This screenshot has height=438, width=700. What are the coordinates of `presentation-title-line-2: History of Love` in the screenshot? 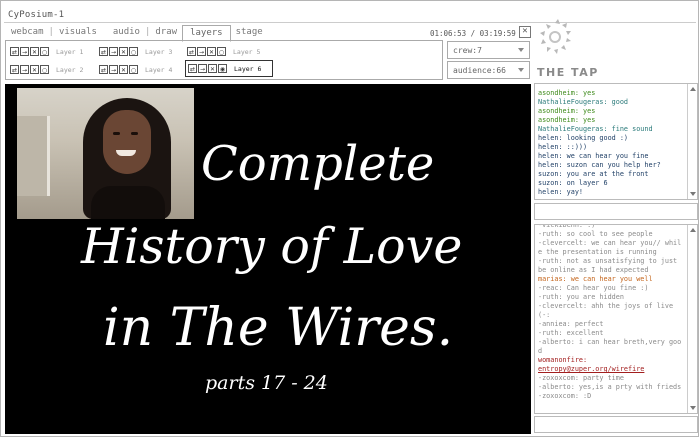 It's located at (272, 246).